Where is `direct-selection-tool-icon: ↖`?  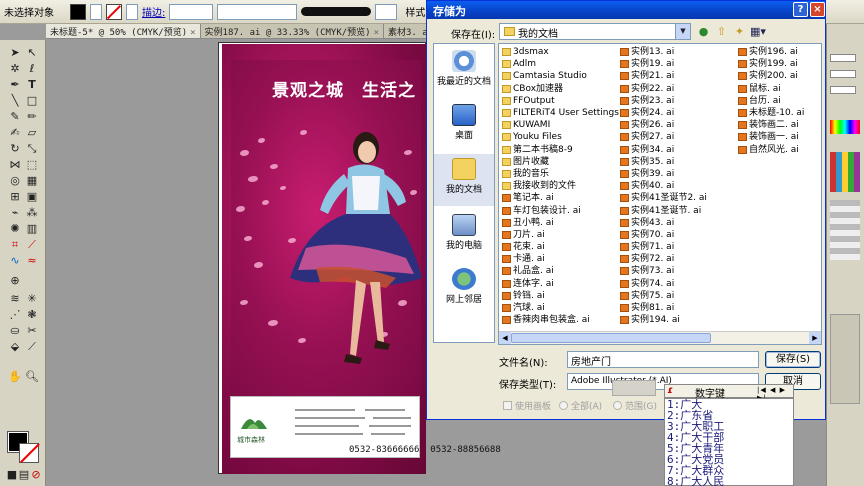
direct-selection-tool-icon: ↖ is located at coordinates (32, 53).